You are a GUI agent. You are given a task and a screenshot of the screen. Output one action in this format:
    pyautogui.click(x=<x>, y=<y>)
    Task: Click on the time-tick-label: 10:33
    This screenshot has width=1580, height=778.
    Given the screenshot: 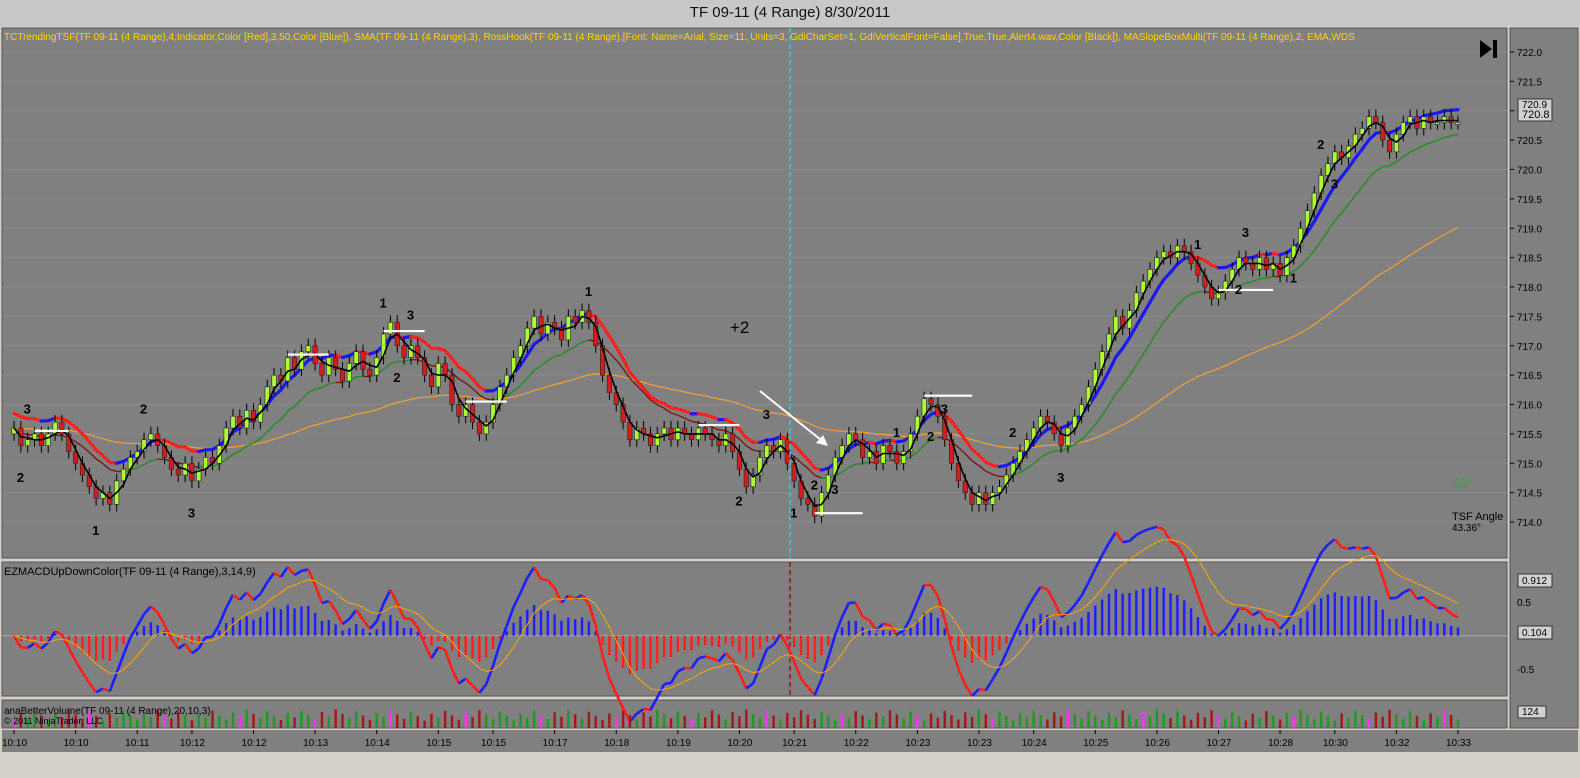 What is the action you would take?
    pyautogui.click(x=1458, y=743)
    